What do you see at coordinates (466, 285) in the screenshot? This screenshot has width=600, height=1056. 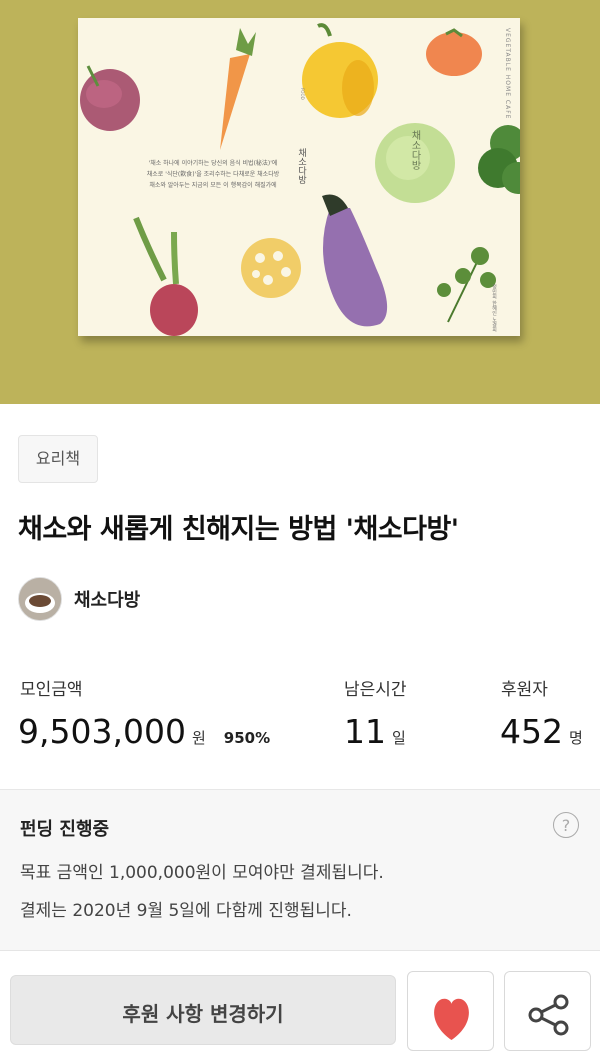 I see `parsley-illustration` at bounding box center [466, 285].